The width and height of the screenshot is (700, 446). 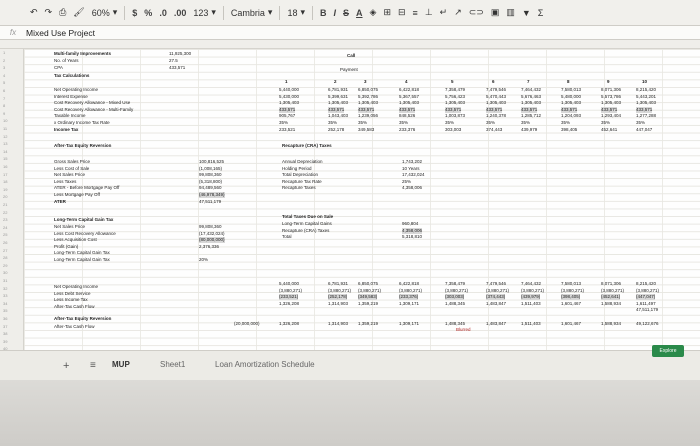 What do you see at coordinates (510, 12) in the screenshot?
I see `chart-icon: ▥` at bounding box center [510, 12].